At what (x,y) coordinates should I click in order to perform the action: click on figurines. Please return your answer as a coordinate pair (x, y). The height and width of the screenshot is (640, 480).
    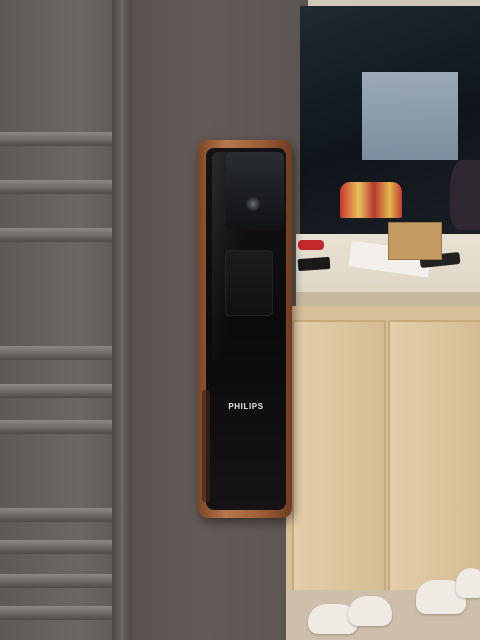
    Looking at the image, I should click on (371, 200).